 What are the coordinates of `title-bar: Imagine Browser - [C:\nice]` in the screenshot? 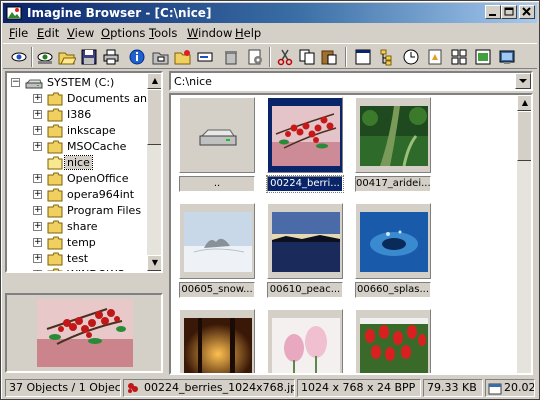 It's located at (270, 13).